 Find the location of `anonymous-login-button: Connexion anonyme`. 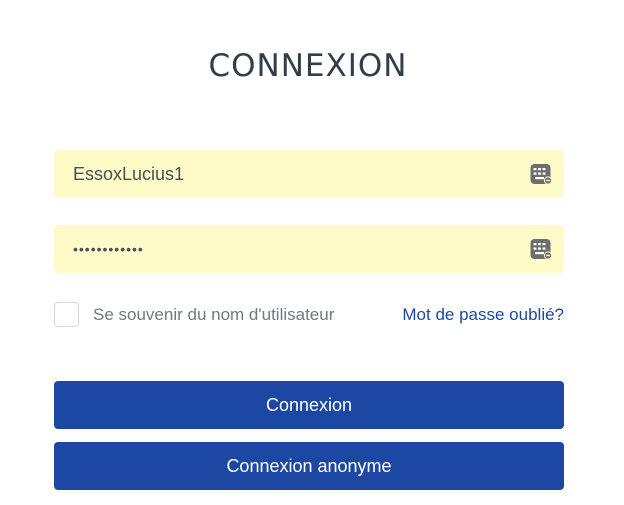

anonymous-login-button: Connexion anonyme is located at coordinates (309, 466).